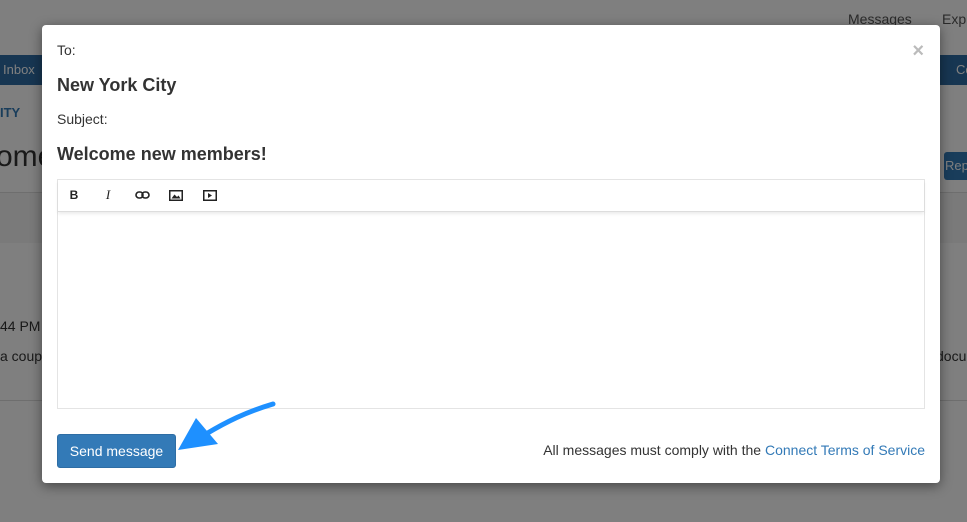 The image size is (967, 522). What do you see at coordinates (117, 85) in the screenshot?
I see `to-value: New York City` at bounding box center [117, 85].